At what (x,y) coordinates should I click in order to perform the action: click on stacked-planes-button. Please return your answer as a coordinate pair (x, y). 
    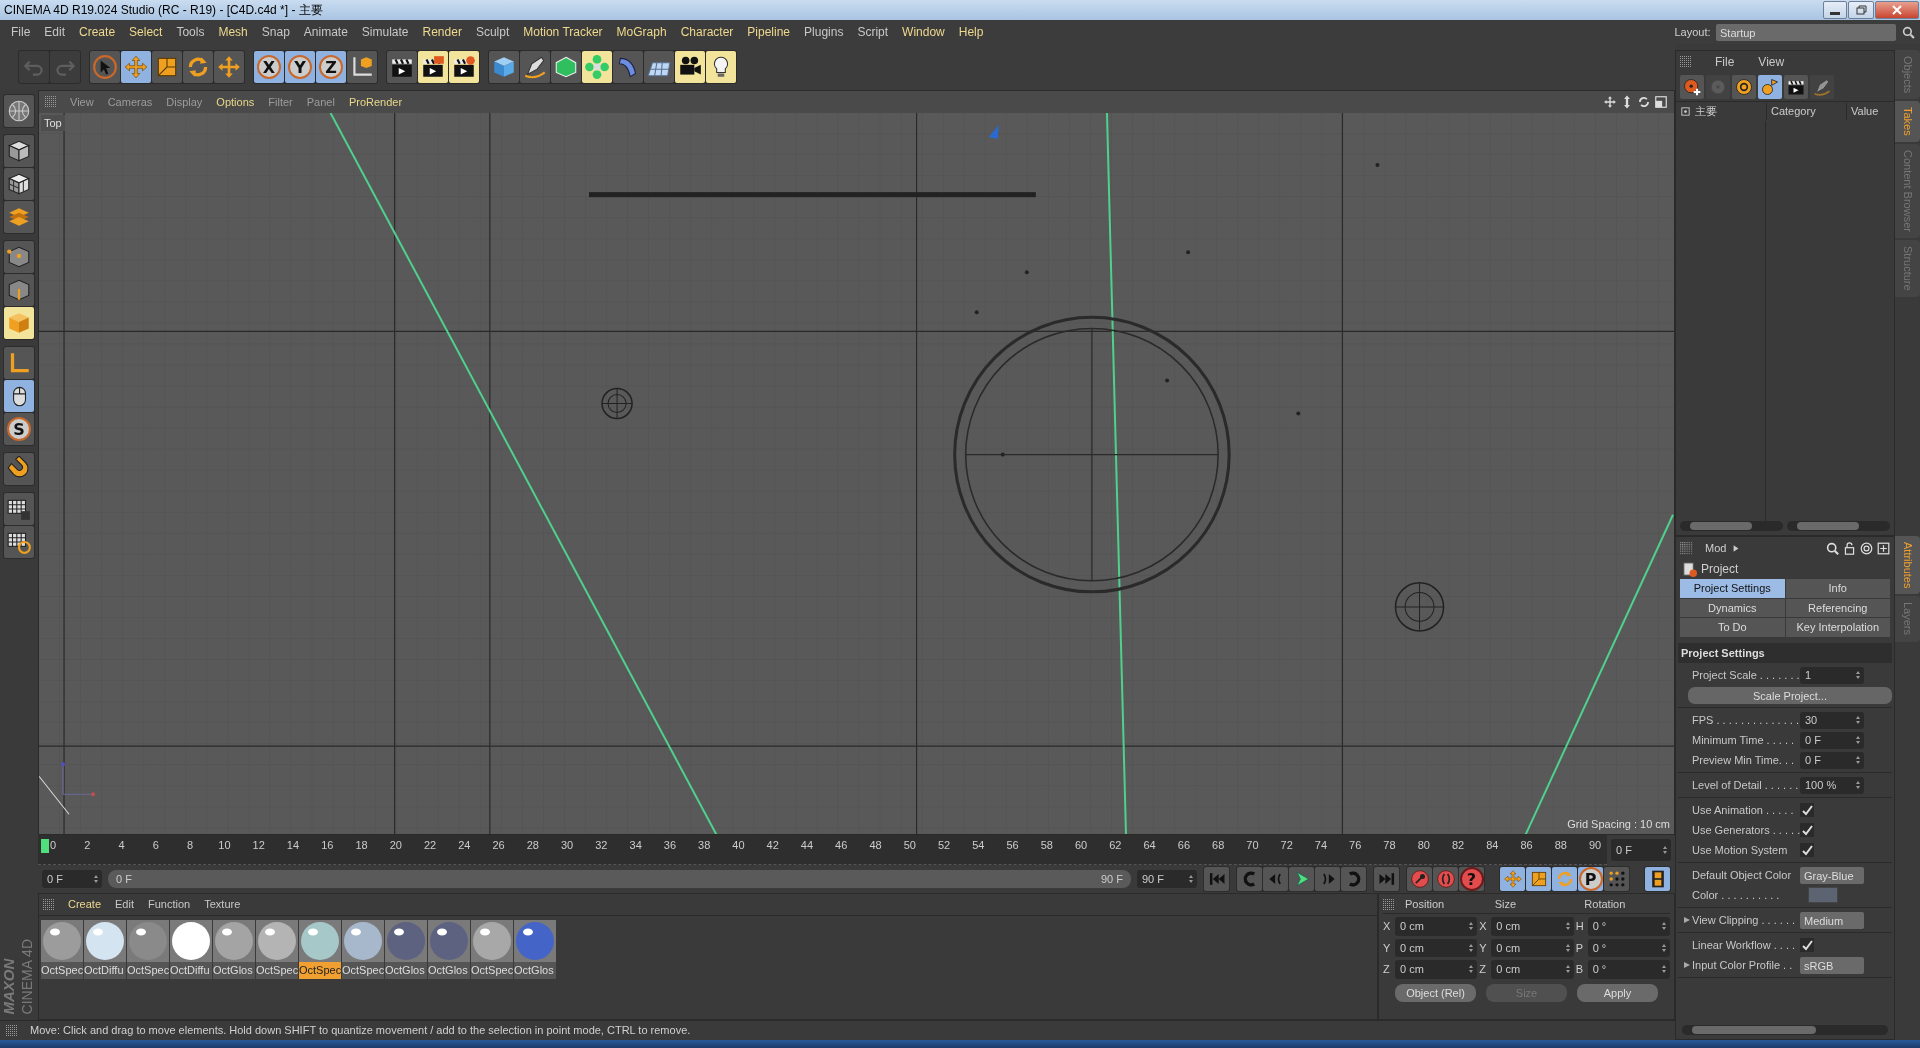
    Looking at the image, I should click on (19, 217).